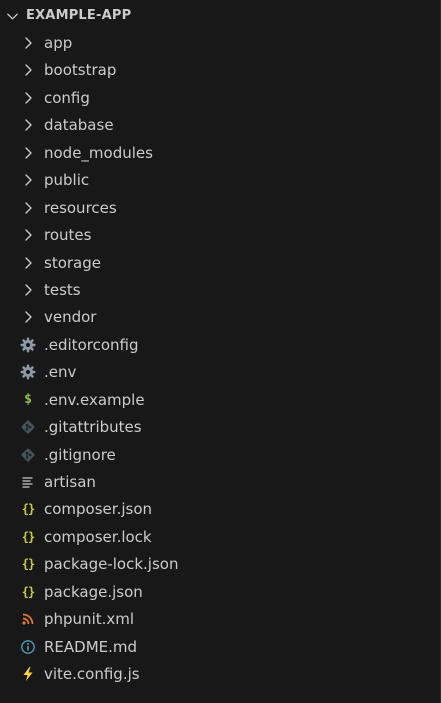  I want to click on lightning-icon, so click(28, 674).